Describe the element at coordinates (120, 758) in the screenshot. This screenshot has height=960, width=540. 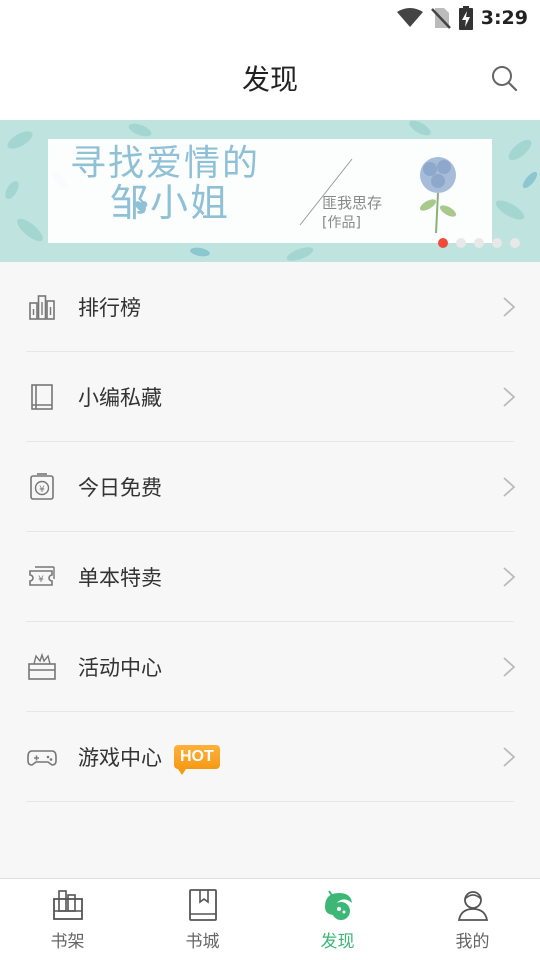
I see `menu-item-label: 游戏中心` at that location.